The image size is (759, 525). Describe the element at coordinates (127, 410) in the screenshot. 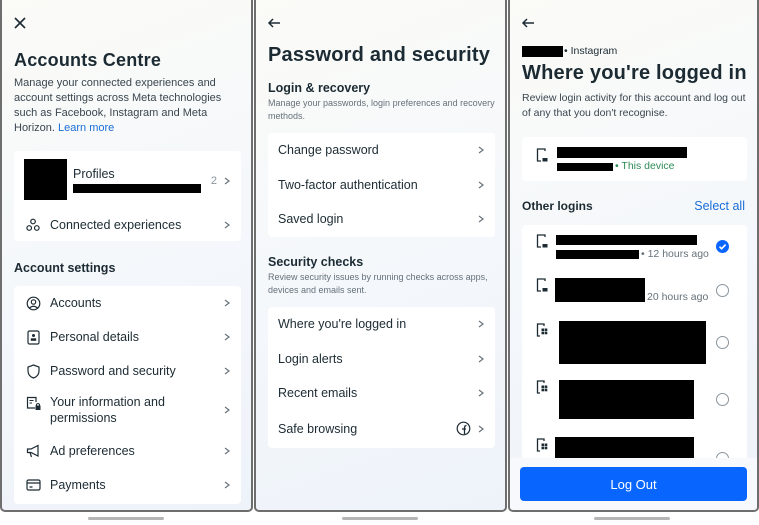

I see `settings-item-information-permissions: Your information and permissions` at that location.